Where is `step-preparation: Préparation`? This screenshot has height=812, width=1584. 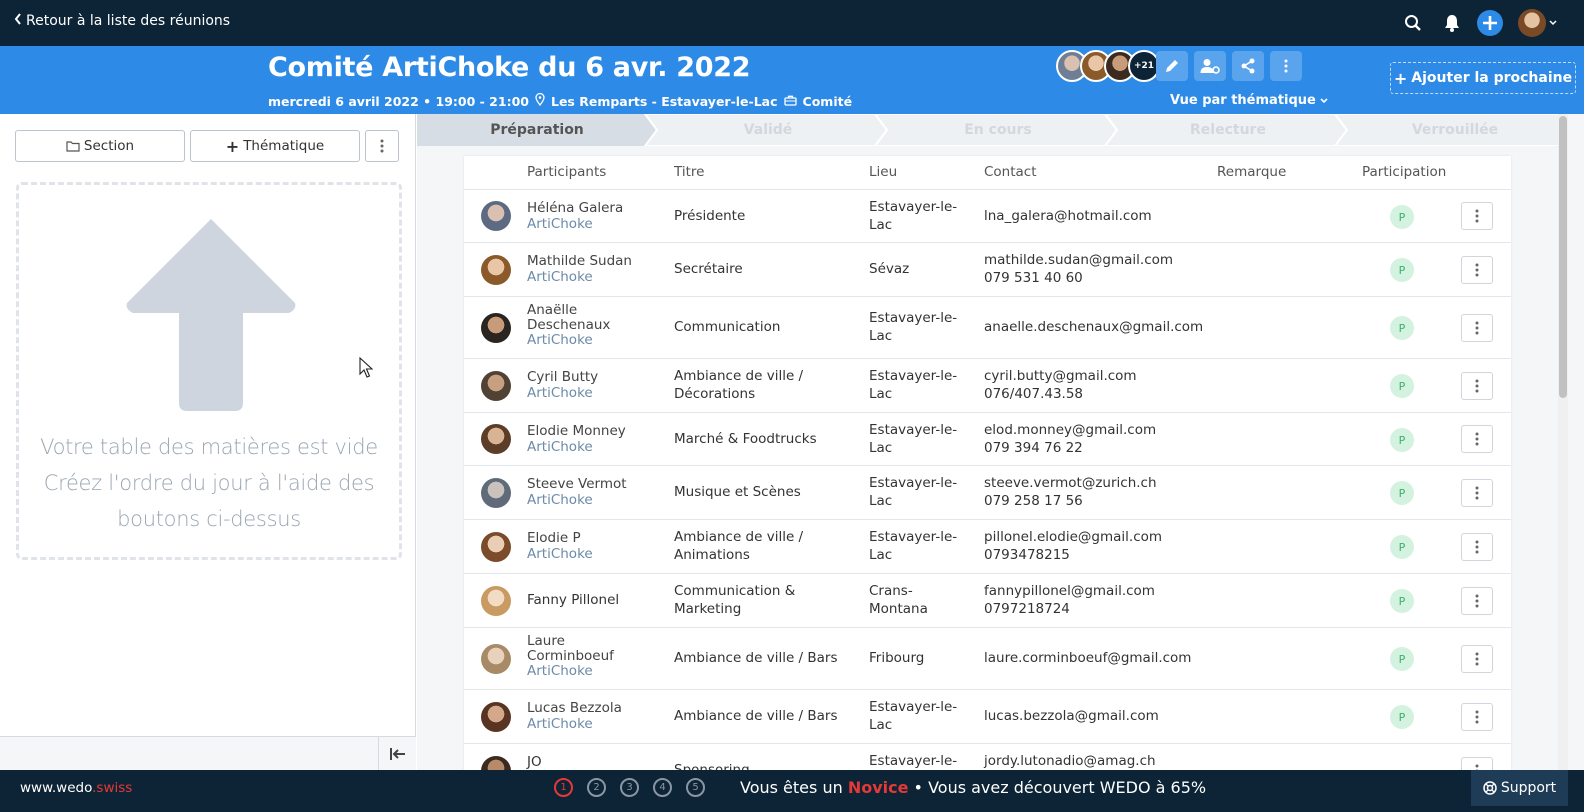 step-preparation: Préparation is located at coordinates (537, 130).